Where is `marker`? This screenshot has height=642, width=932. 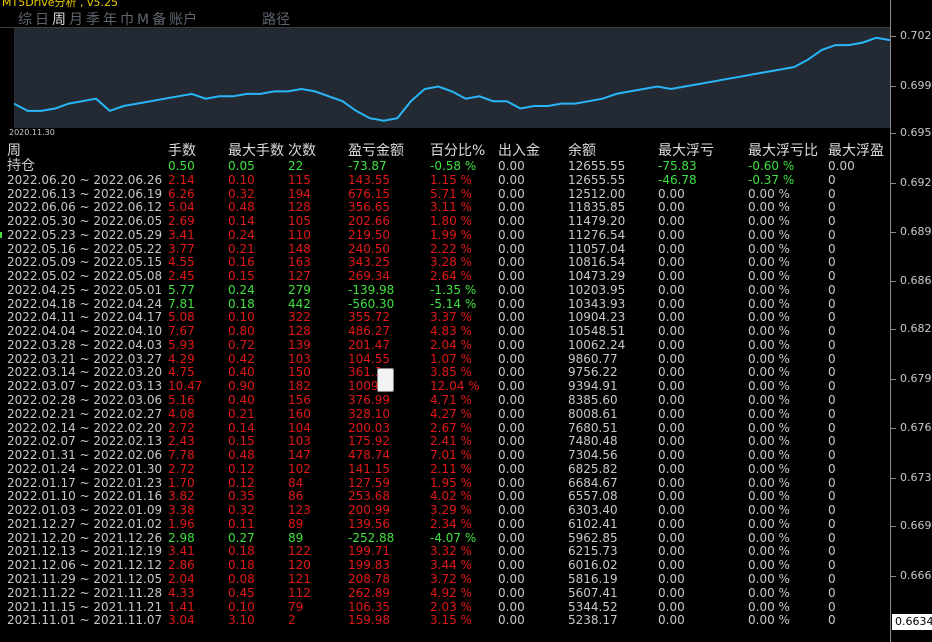 marker is located at coordinates (1, 235).